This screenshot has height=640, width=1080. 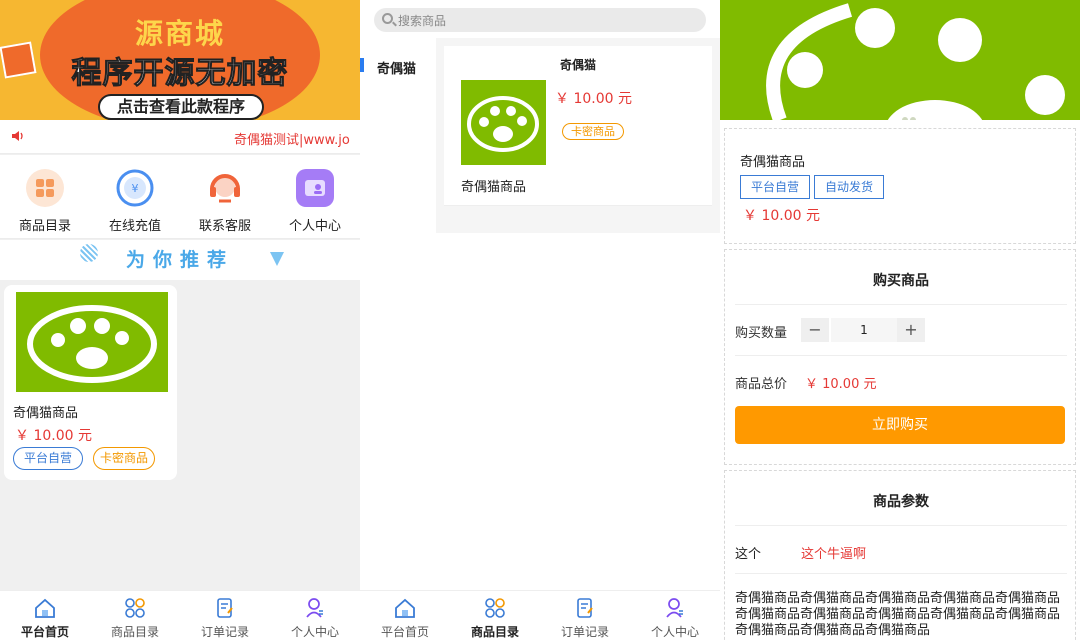 I want to click on catalog-product-card: 奇偶猫 ￥ 10.00 元 卡密商品 奇偶猫商品, so click(x=578, y=126).